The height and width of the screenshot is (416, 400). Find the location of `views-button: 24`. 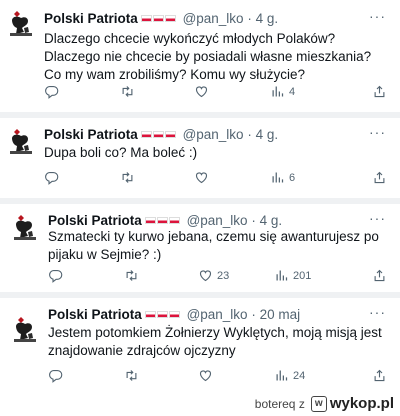

views-button: 24 is located at coordinates (289, 375).